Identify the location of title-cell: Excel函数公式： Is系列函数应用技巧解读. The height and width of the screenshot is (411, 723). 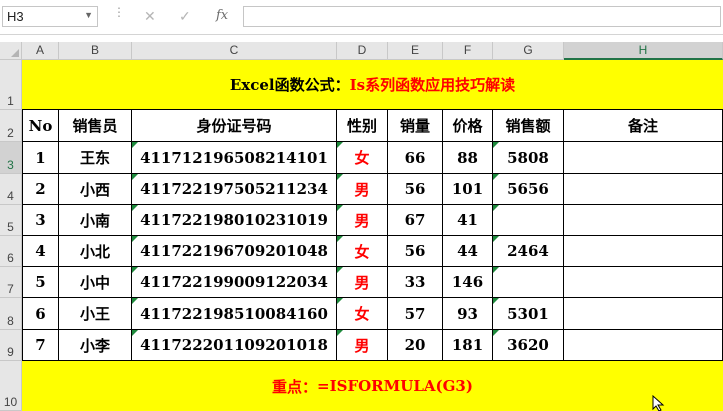
(372, 85).